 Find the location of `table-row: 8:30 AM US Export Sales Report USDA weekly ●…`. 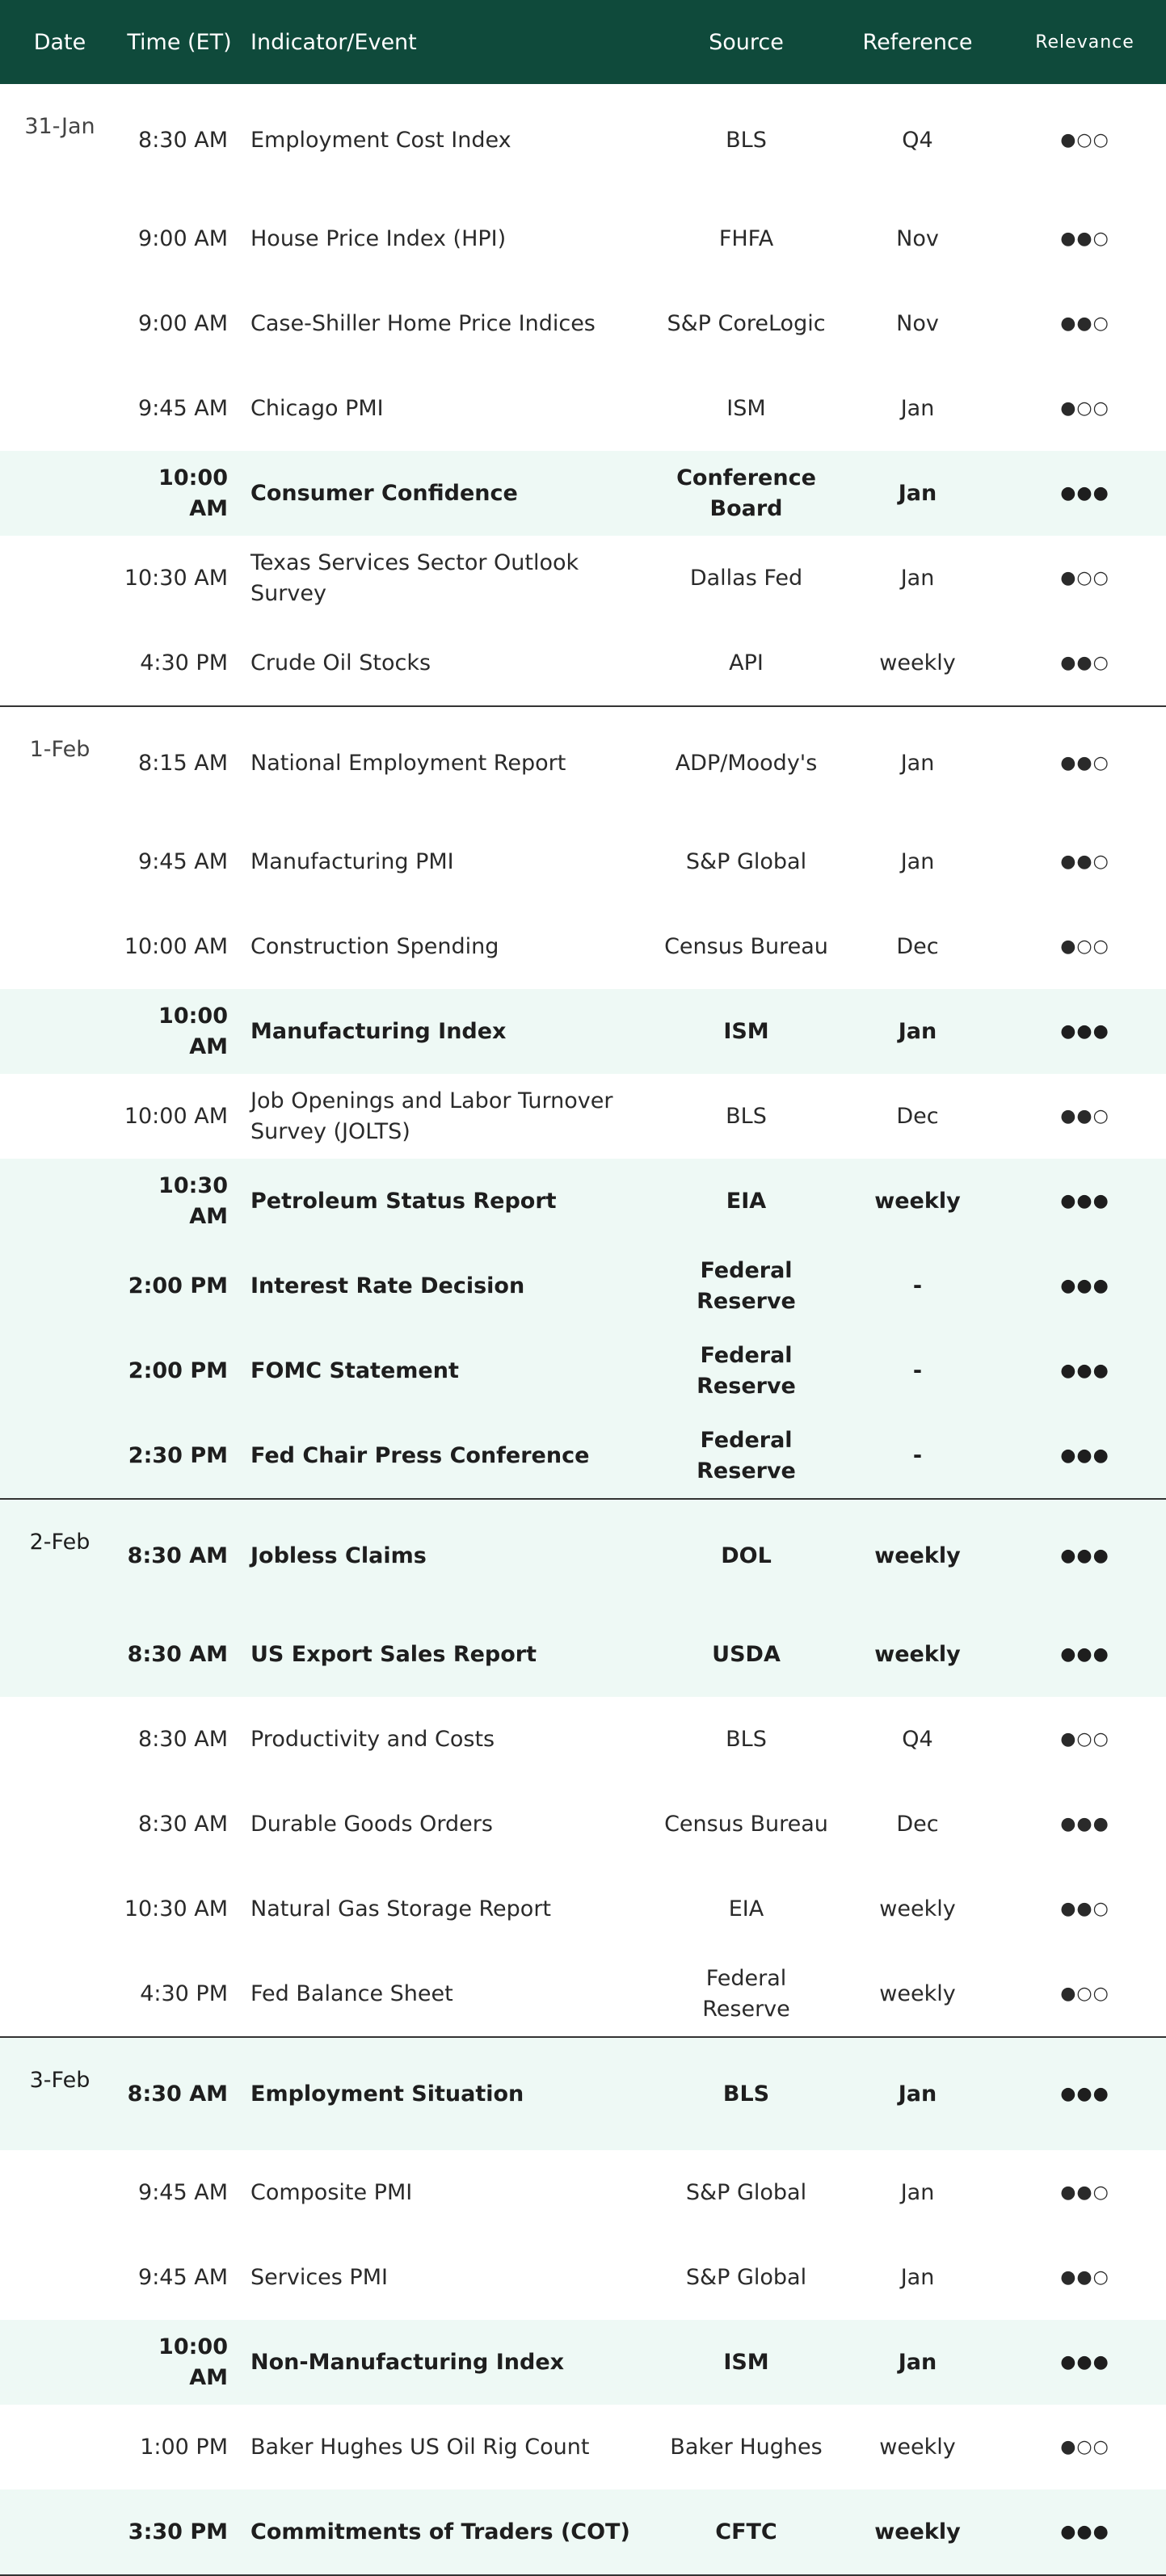

table-row: 8:30 AM US Export Sales Report USDA weekly ●… is located at coordinates (583, 1654).